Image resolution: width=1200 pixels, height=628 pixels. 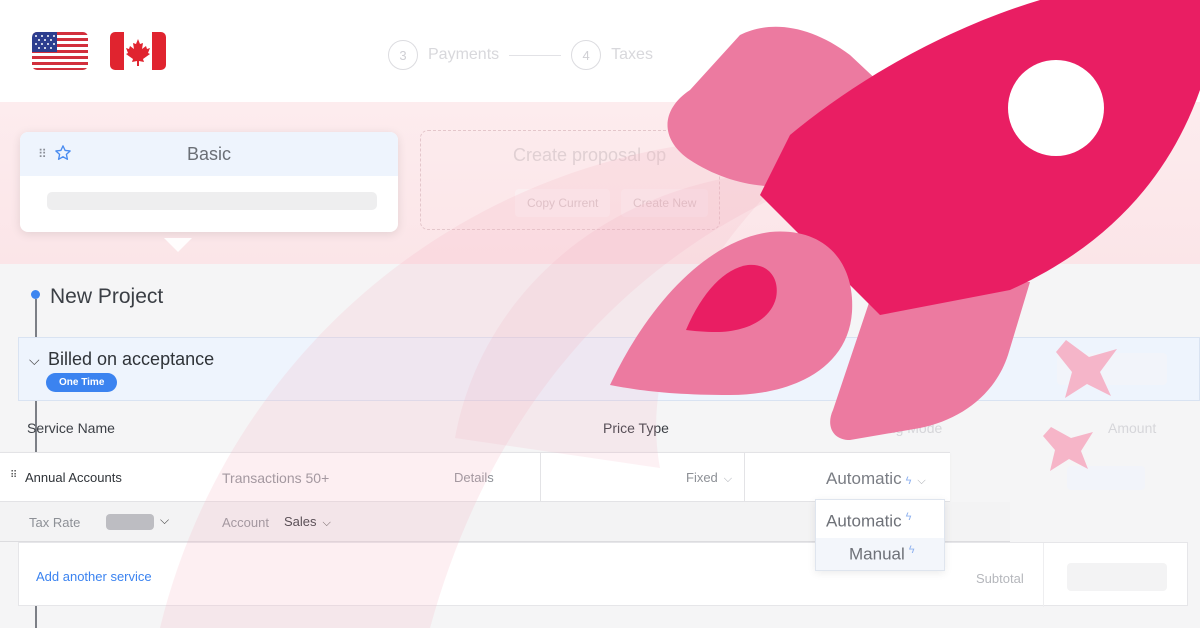 What do you see at coordinates (1106, 478) in the screenshot?
I see `amount-placeholder` at bounding box center [1106, 478].